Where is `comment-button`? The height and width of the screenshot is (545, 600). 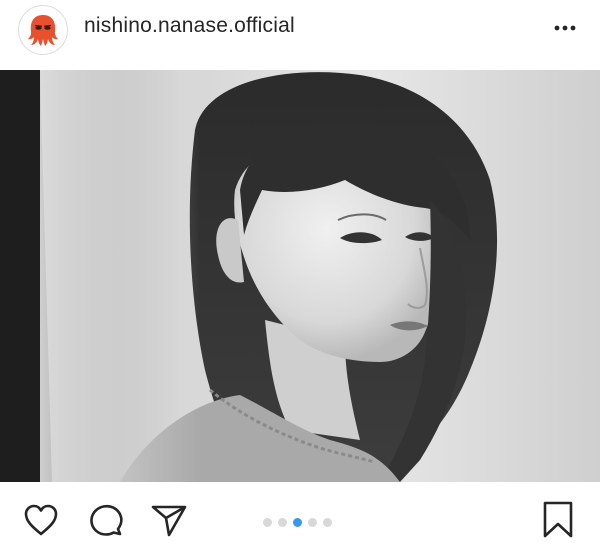
comment-button is located at coordinates (106, 522).